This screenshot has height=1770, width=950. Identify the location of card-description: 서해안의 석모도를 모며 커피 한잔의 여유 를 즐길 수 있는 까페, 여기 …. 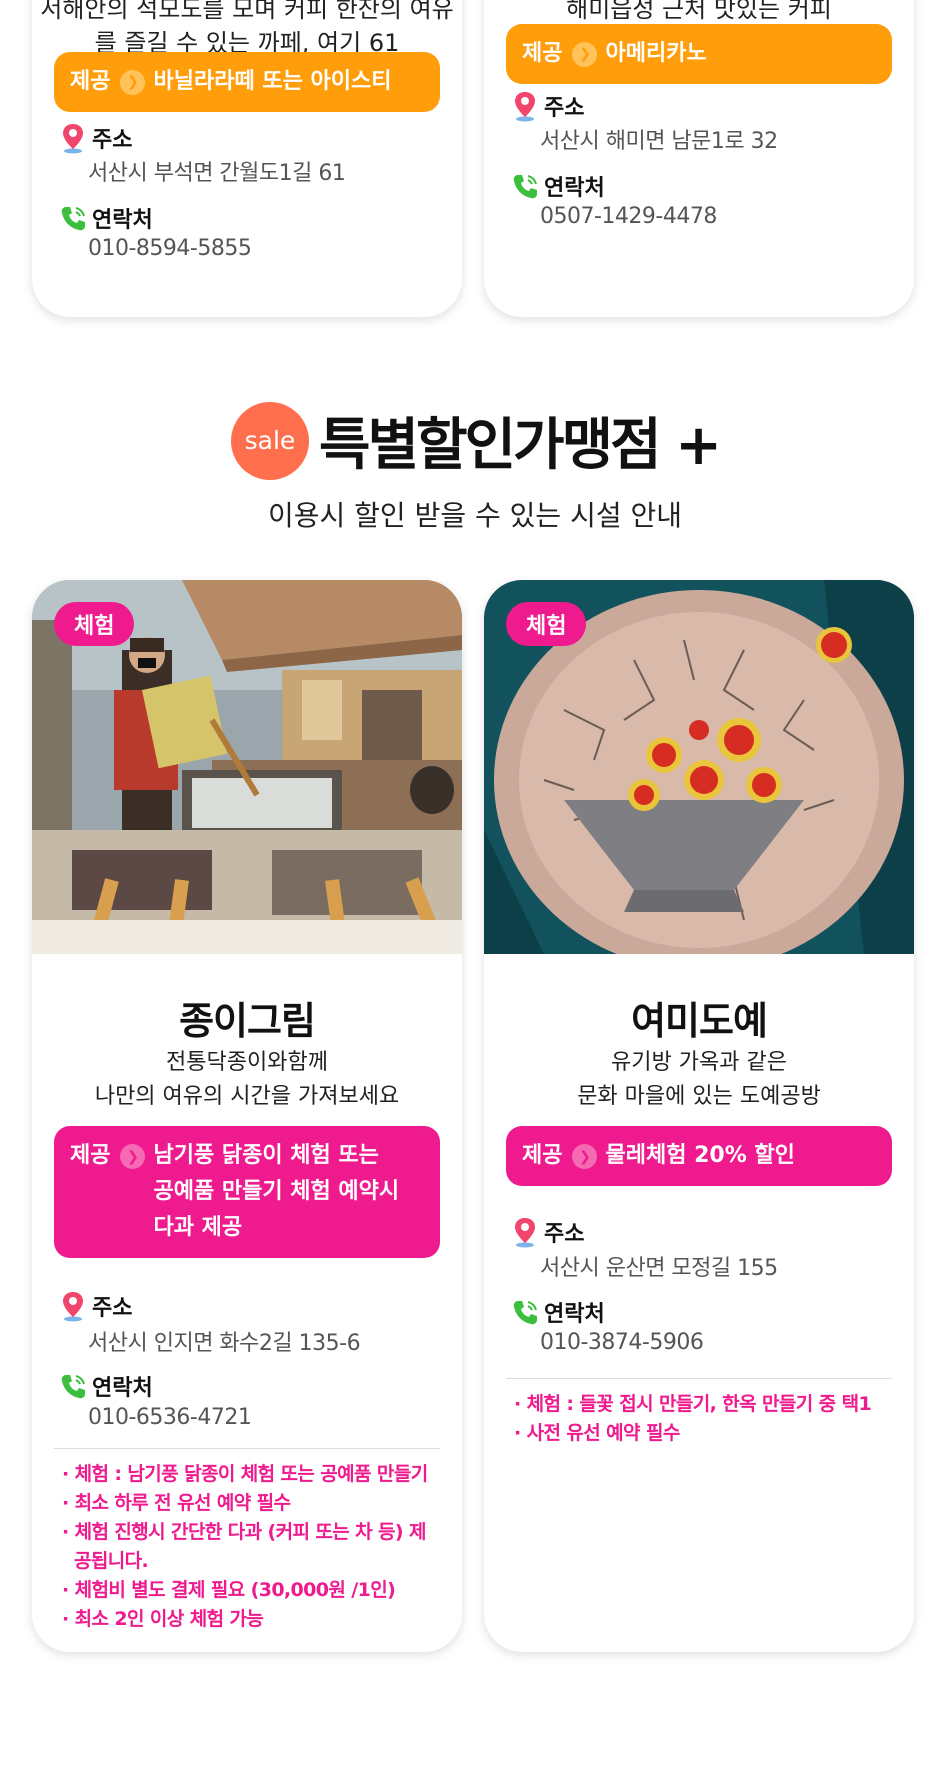
(247, 30).